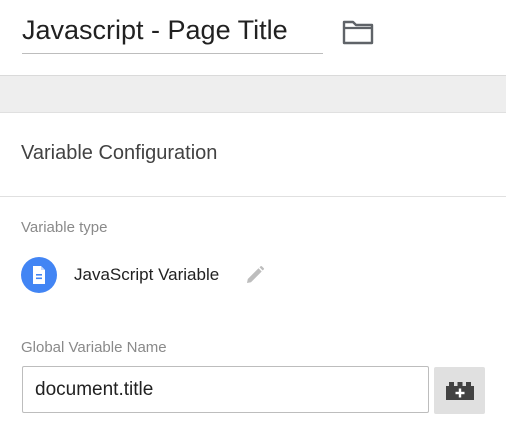  I want to click on global-variable-name-label: Global Variable Name, so click(94, 347).